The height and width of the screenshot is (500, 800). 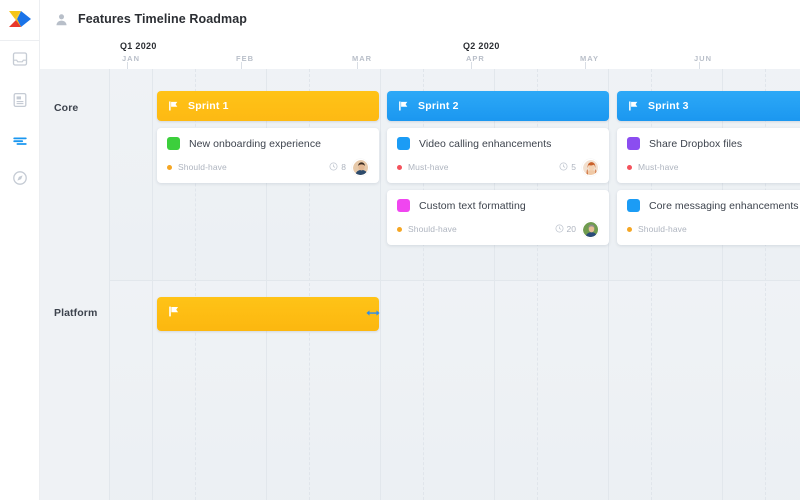 I want to click on month-label-apr: APR, so click(x=475, y=58).